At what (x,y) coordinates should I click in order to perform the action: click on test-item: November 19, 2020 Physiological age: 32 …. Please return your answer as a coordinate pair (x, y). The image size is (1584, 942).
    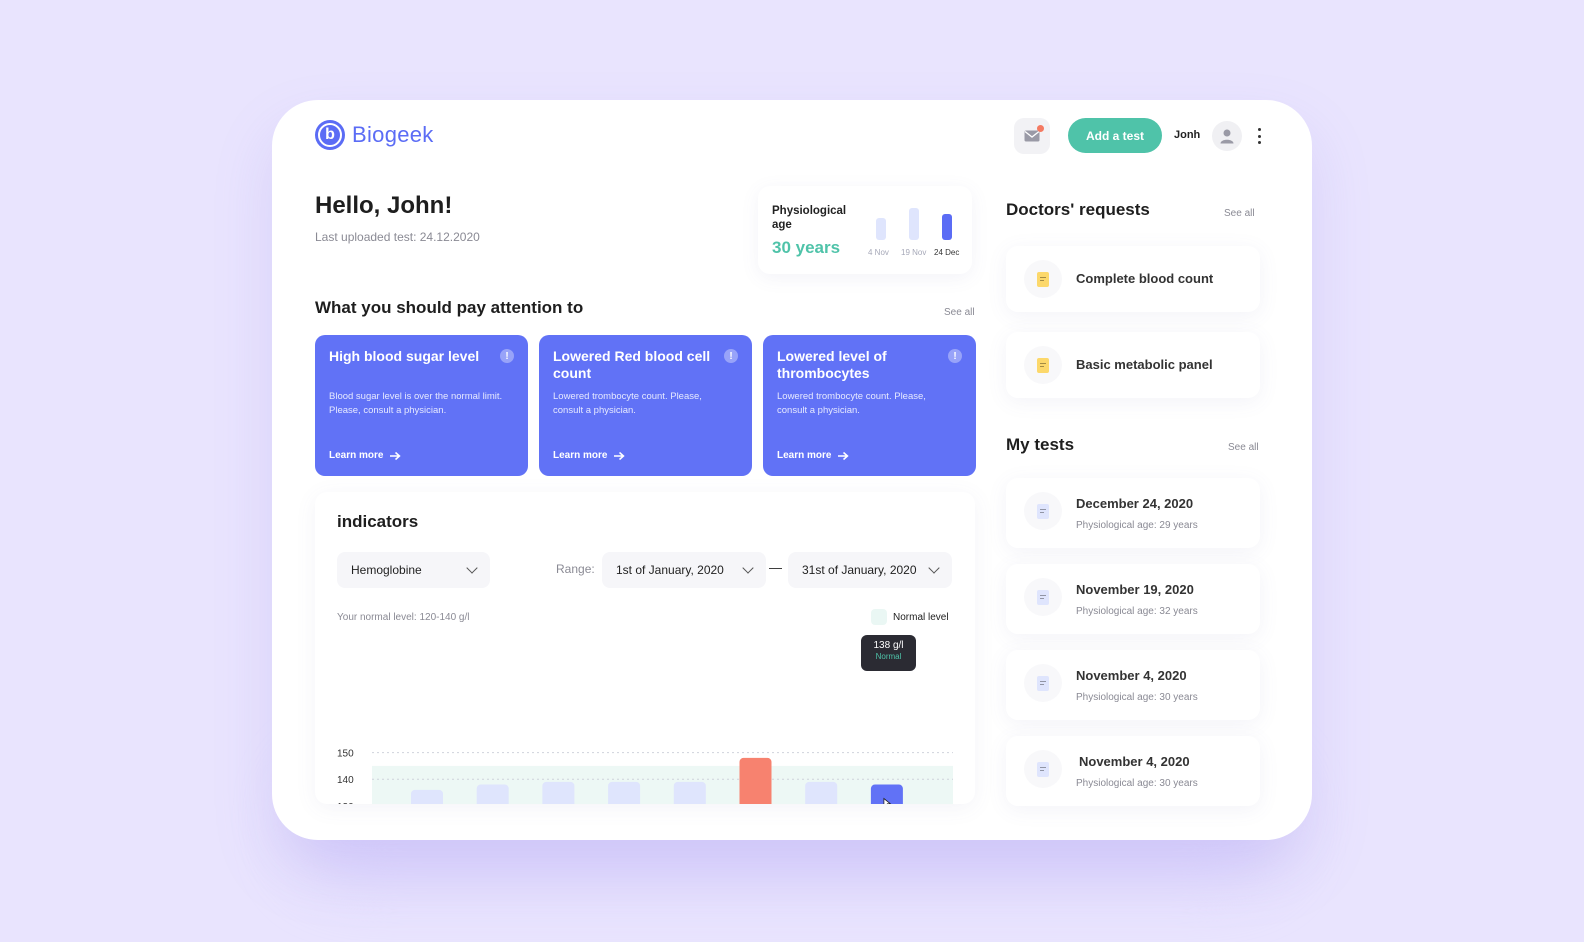
    Looking at the image, I should click on (1133, 599).